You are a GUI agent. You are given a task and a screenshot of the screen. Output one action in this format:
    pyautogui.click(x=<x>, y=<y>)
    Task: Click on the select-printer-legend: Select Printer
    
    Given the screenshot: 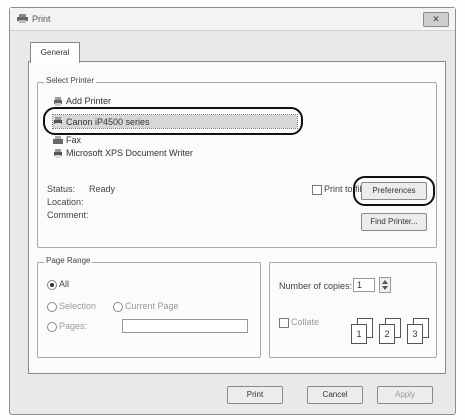 What is the action you would take?
    pyautogui.click(x=70, y=80)
    